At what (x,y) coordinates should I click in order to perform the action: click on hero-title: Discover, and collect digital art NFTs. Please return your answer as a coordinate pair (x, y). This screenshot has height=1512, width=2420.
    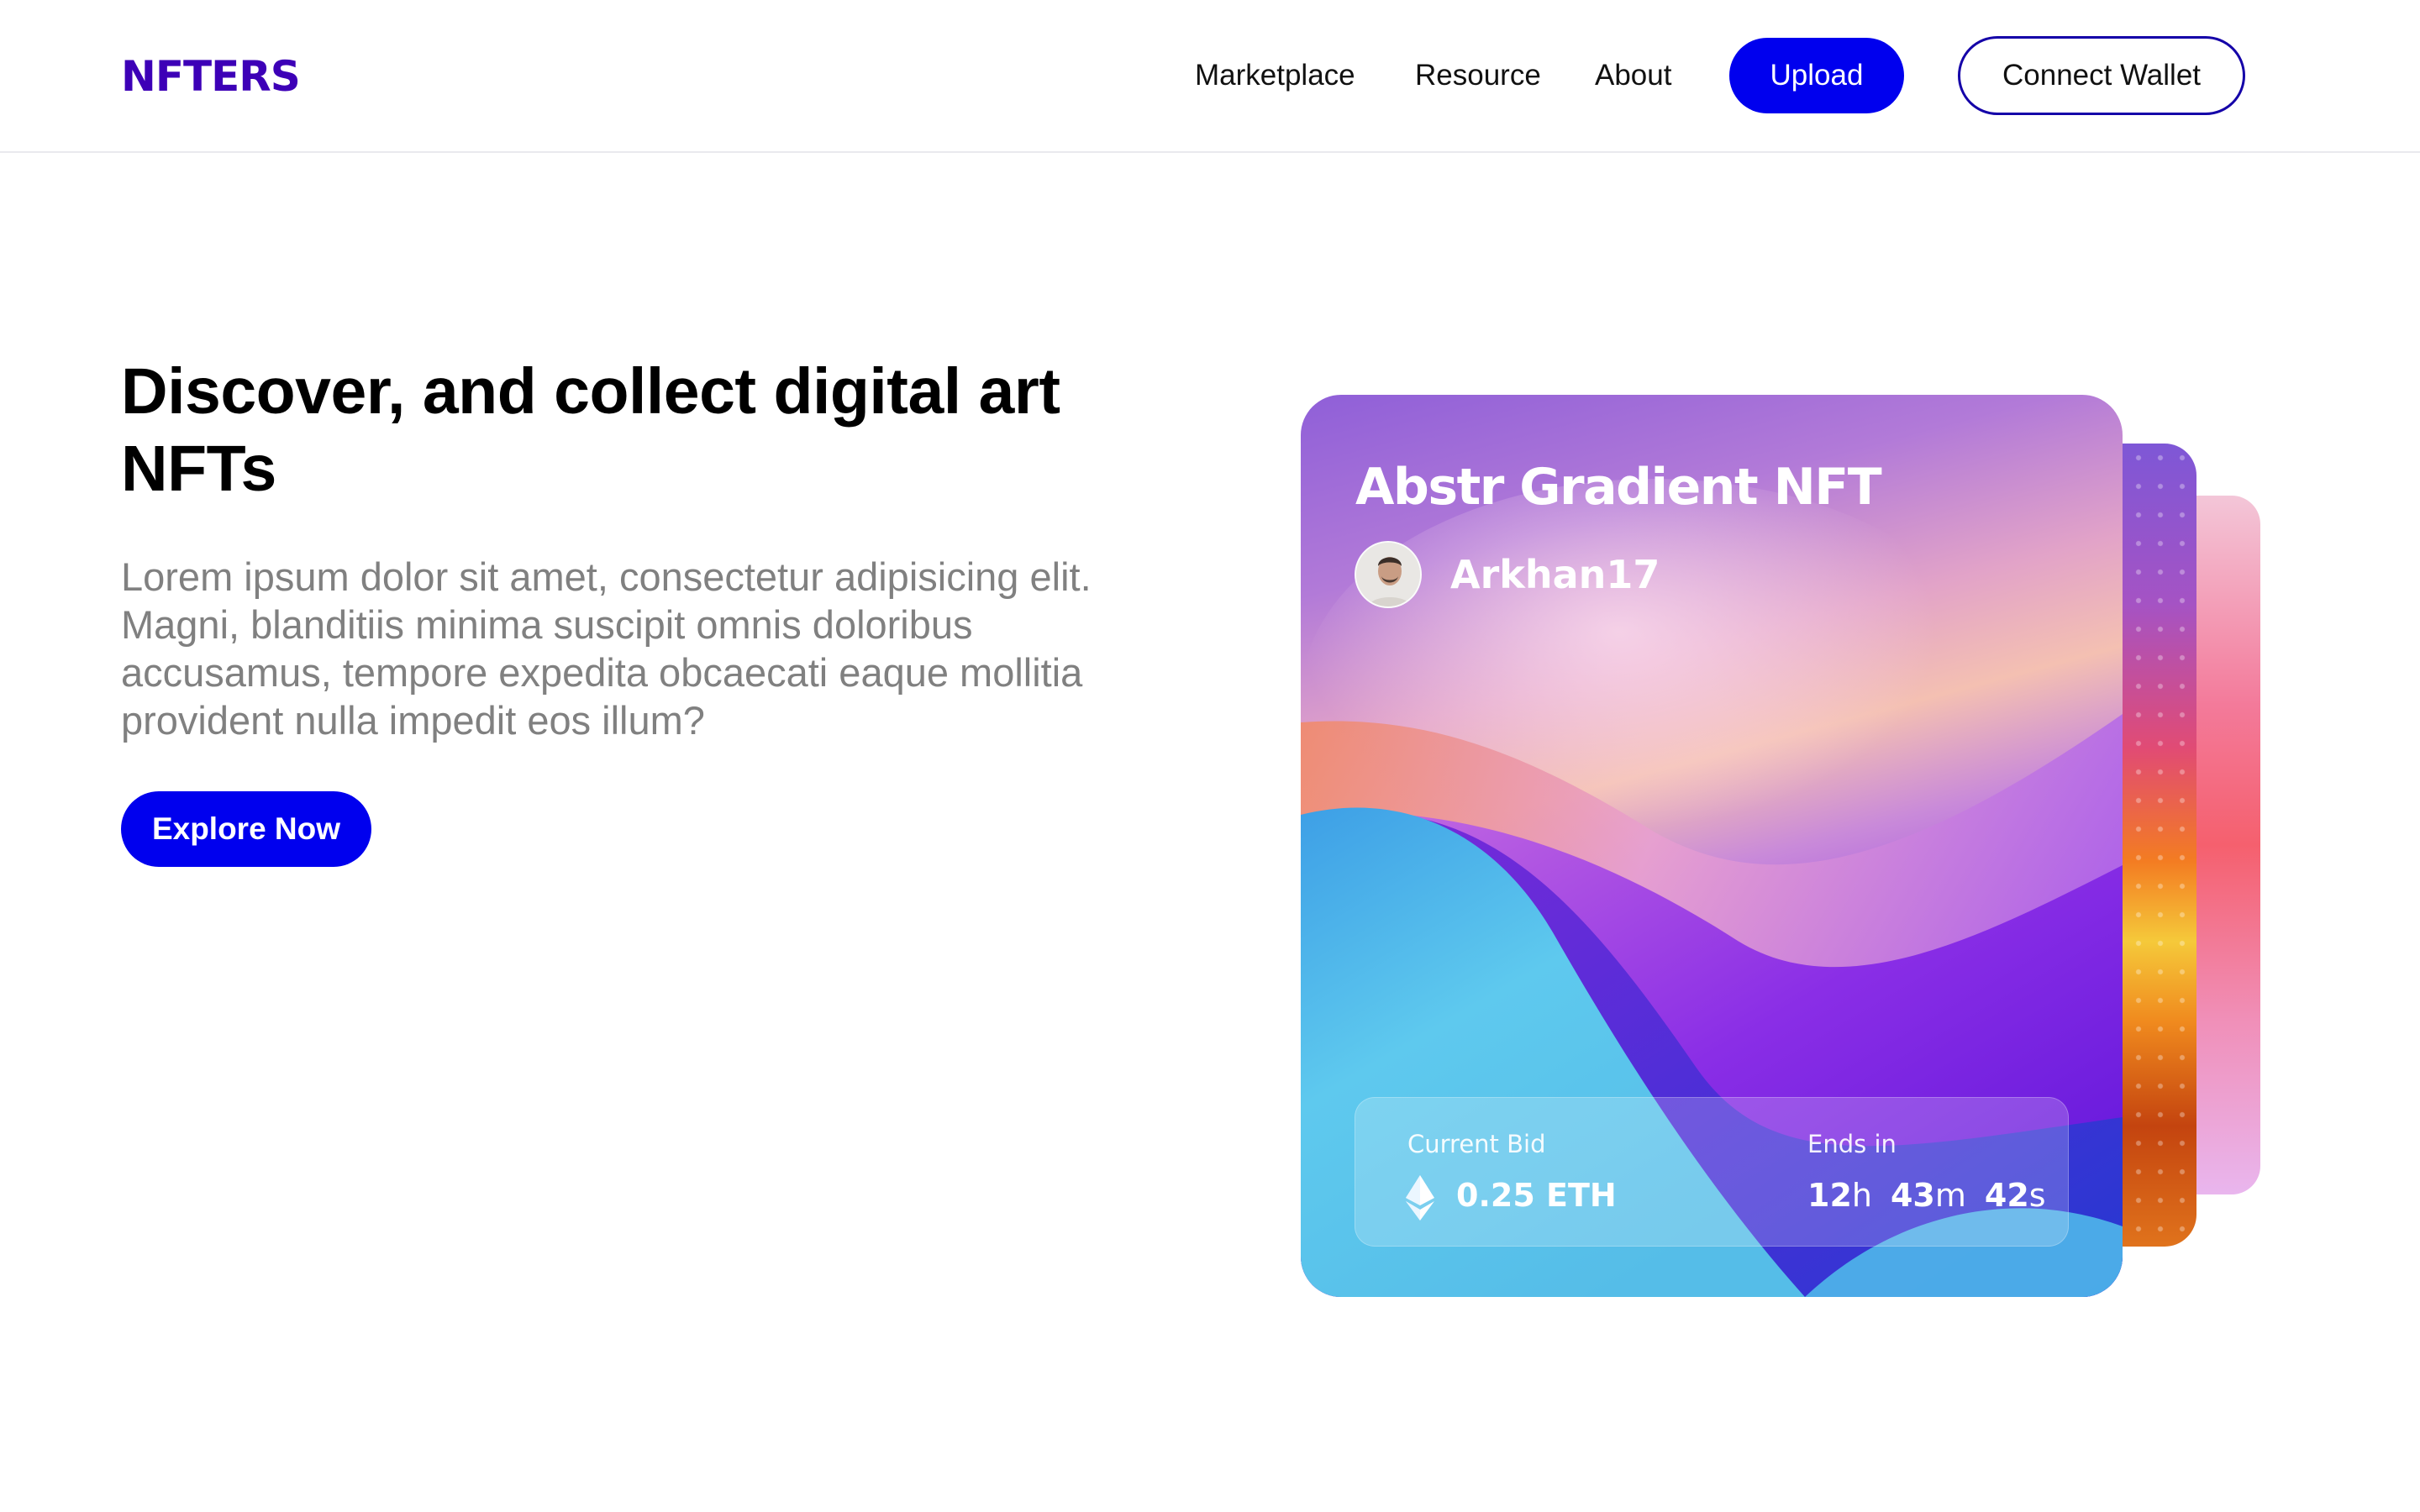
    Looking at the image, I should click on (590, 430).